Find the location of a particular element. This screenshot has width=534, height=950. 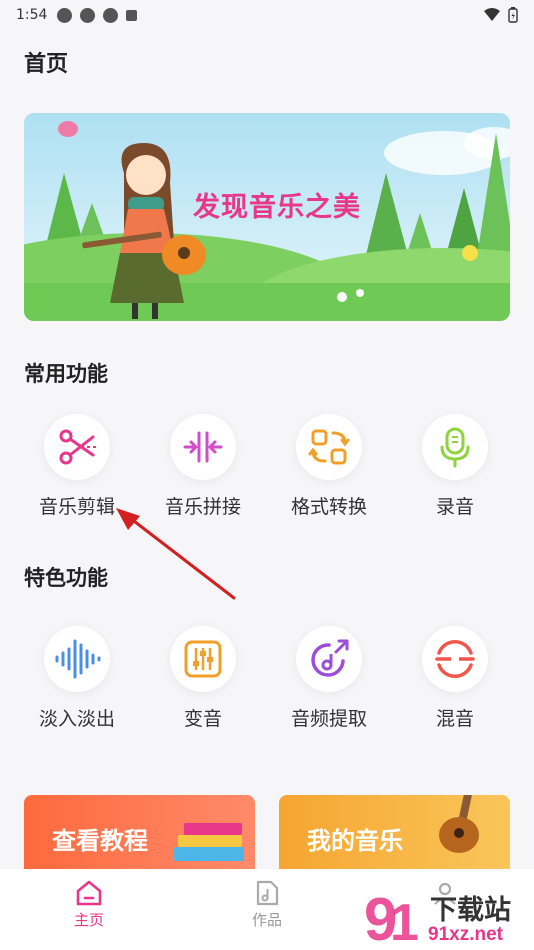

music-file-icon is located at coordinates (267, 893).